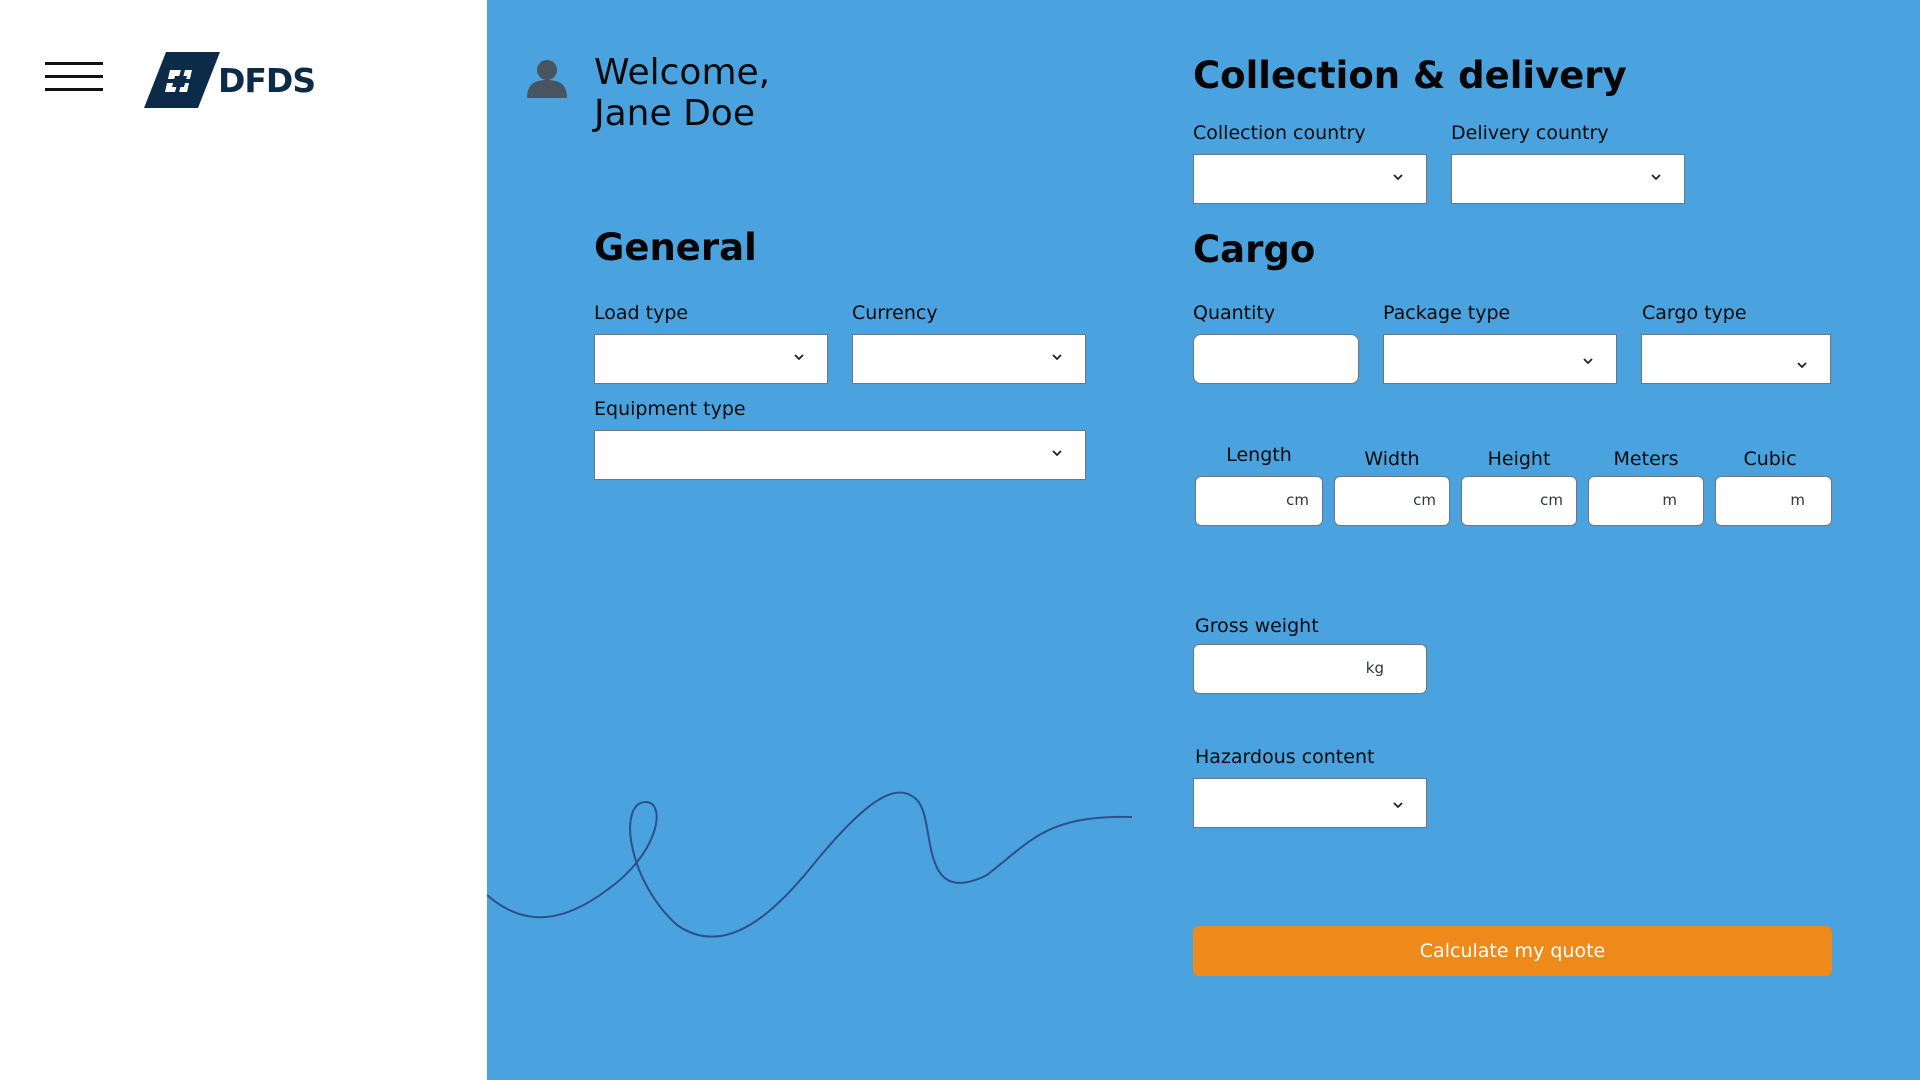 Image resolution: width=1920 pixels, height=1080 pixels. I want to click on welcome-greeting: Welcome,, so click(682, 72).